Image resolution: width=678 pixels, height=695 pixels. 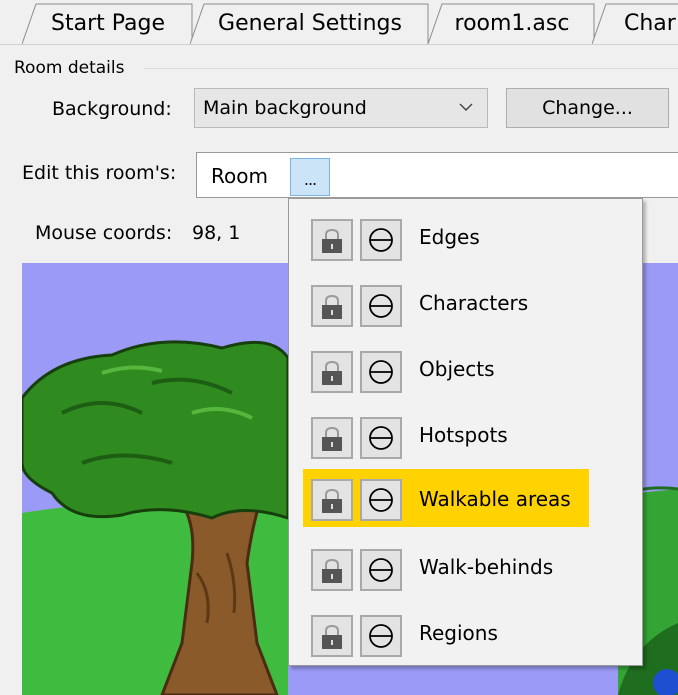 I want to click on edit-room-value: Room, so click(x=239, y=176).